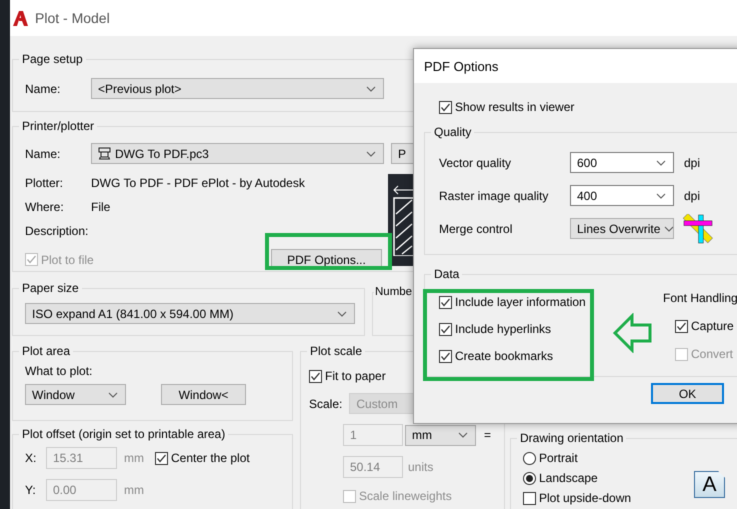 This screenshot has height=509, width=737. I want to click on group-label: Page setup, so click(52, 59).